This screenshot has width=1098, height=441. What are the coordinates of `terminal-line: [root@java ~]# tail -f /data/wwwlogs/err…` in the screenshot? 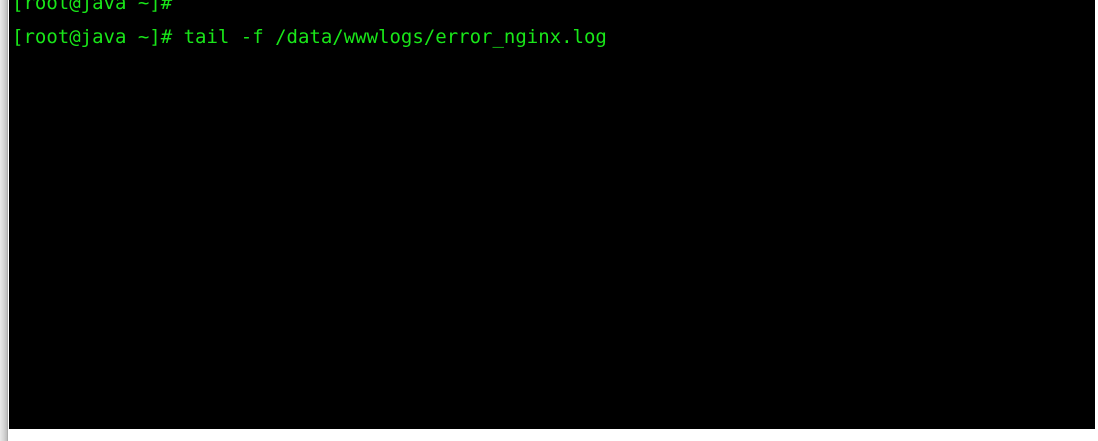 It's located at (309, 37).